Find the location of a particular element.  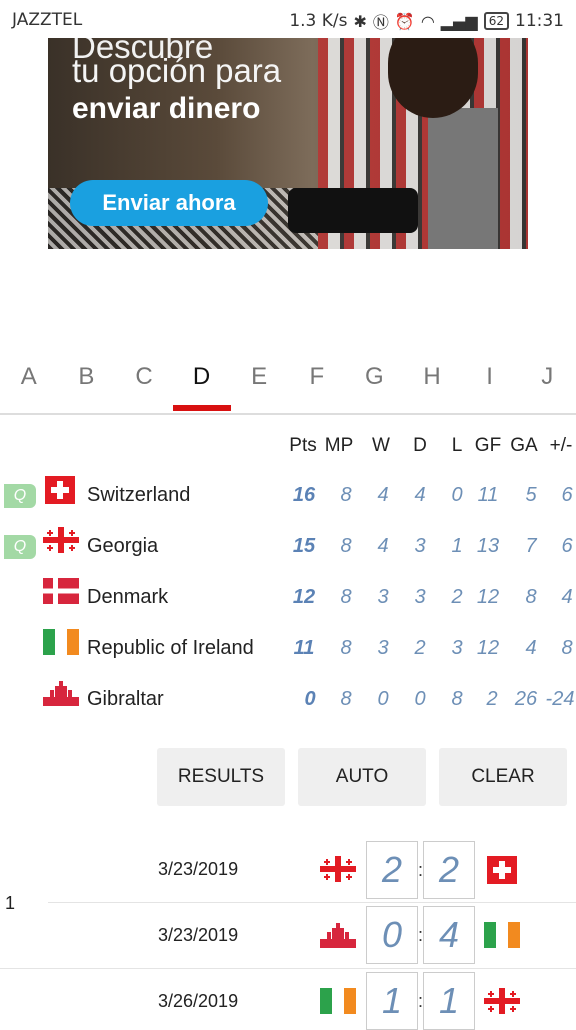

header-pts: Pts is located at coordinates (303, 445).